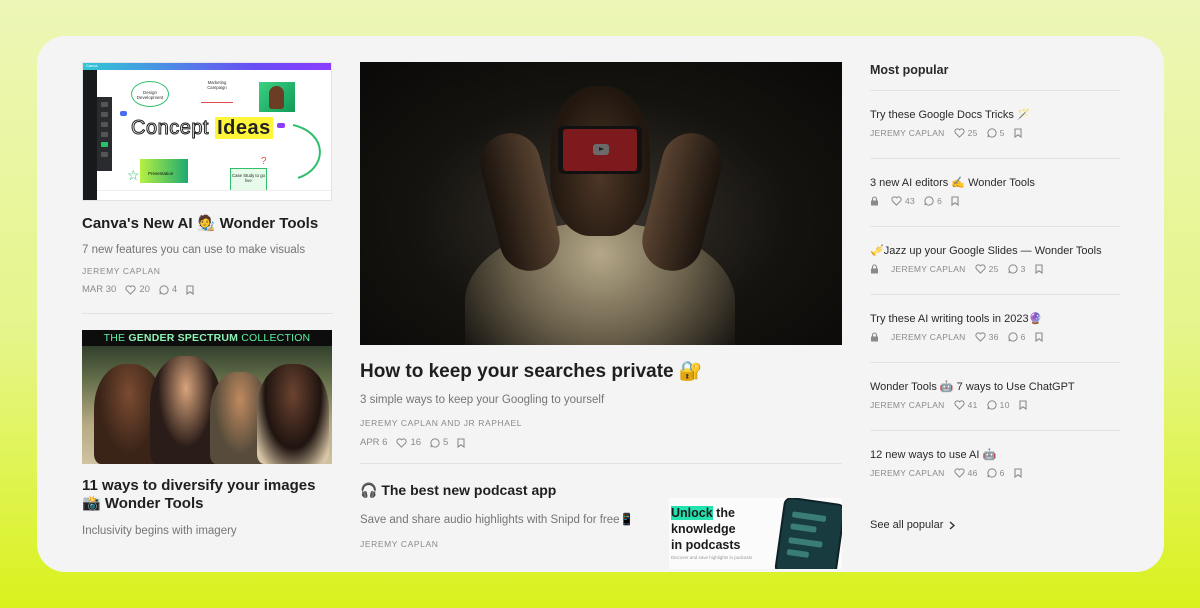 The height and width of the screenshot is (608, 1200). What do you see at coordinates (995, 318) in the screenshot?
I see `popular-item-title: Try these AI writing tools in 2023🔮` at bounding box center [995, 318].